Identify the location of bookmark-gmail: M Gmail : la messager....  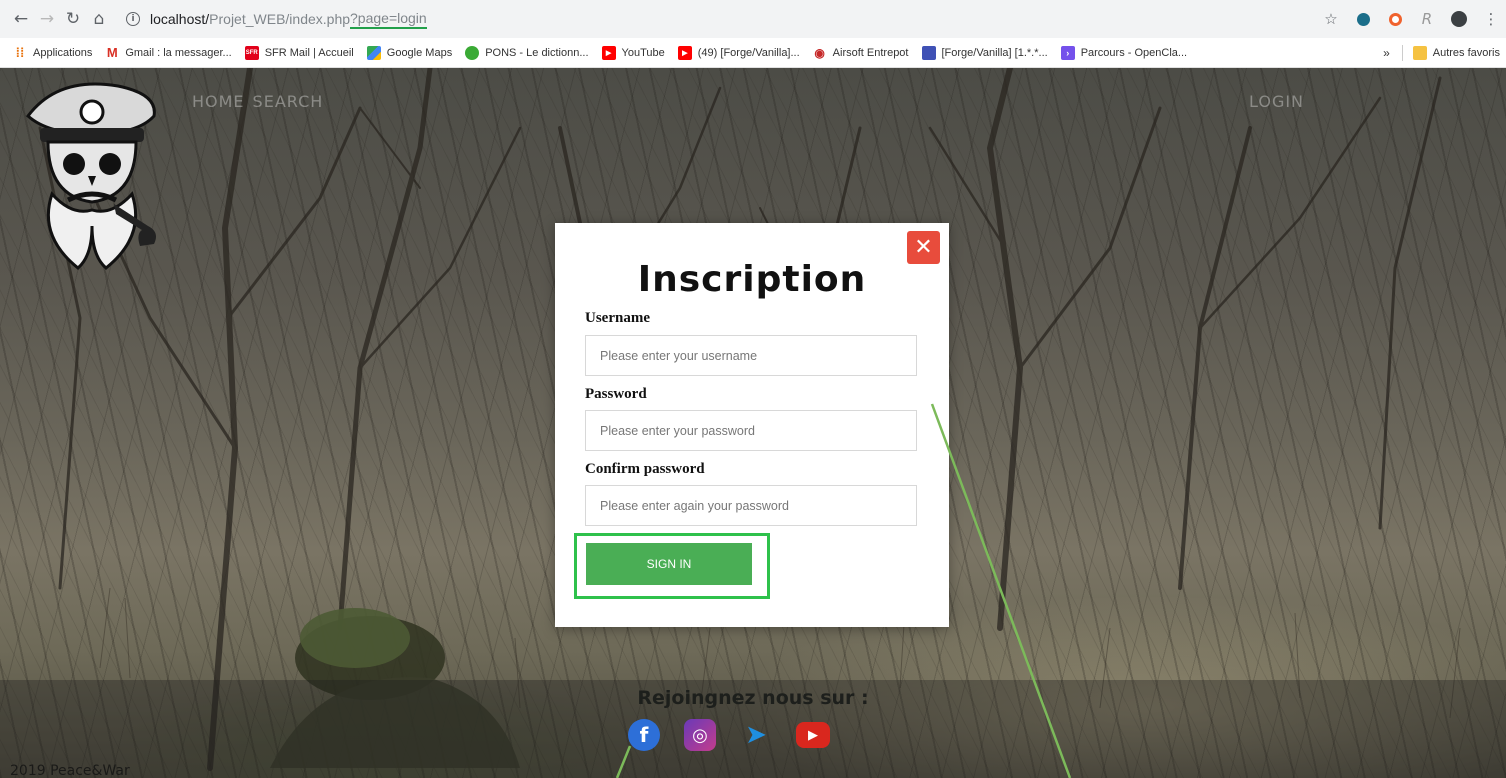
(168, 52).